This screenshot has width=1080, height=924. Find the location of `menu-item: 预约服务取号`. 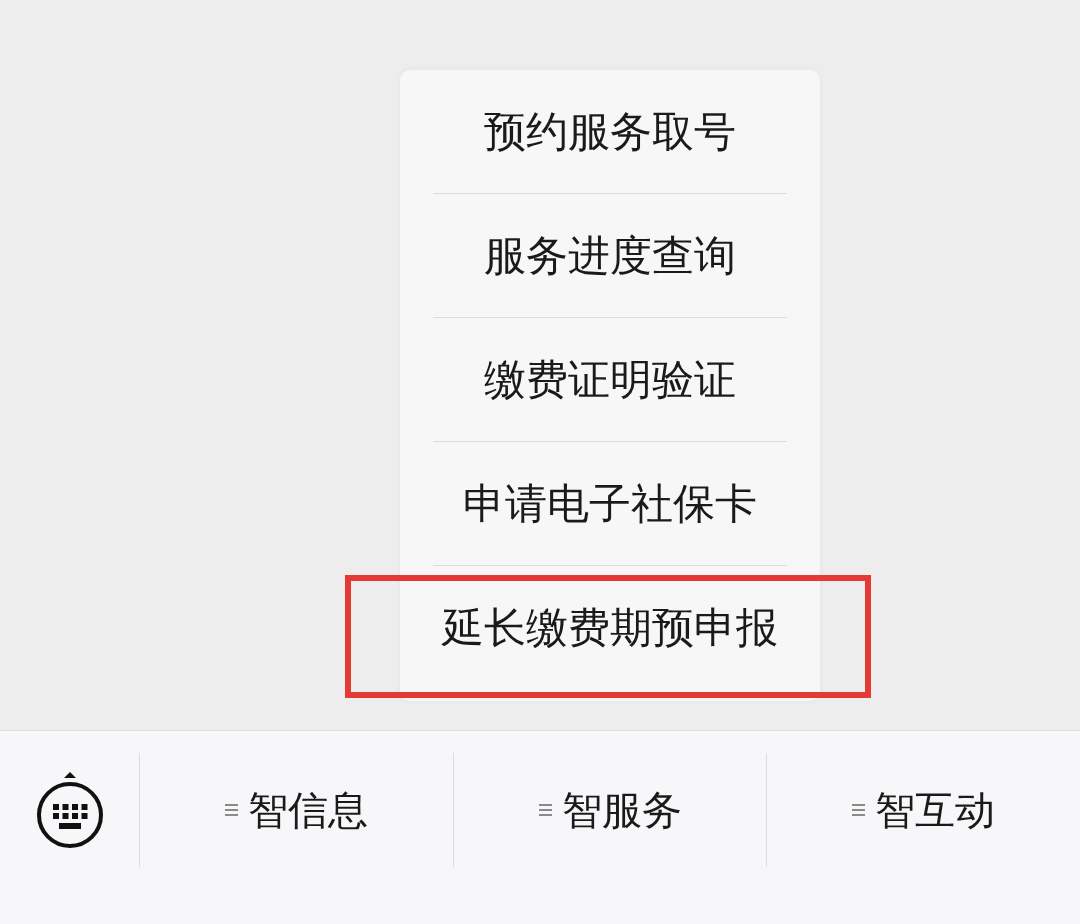

menu-item: 预约服务取号 is located at coordinates (610, 131).